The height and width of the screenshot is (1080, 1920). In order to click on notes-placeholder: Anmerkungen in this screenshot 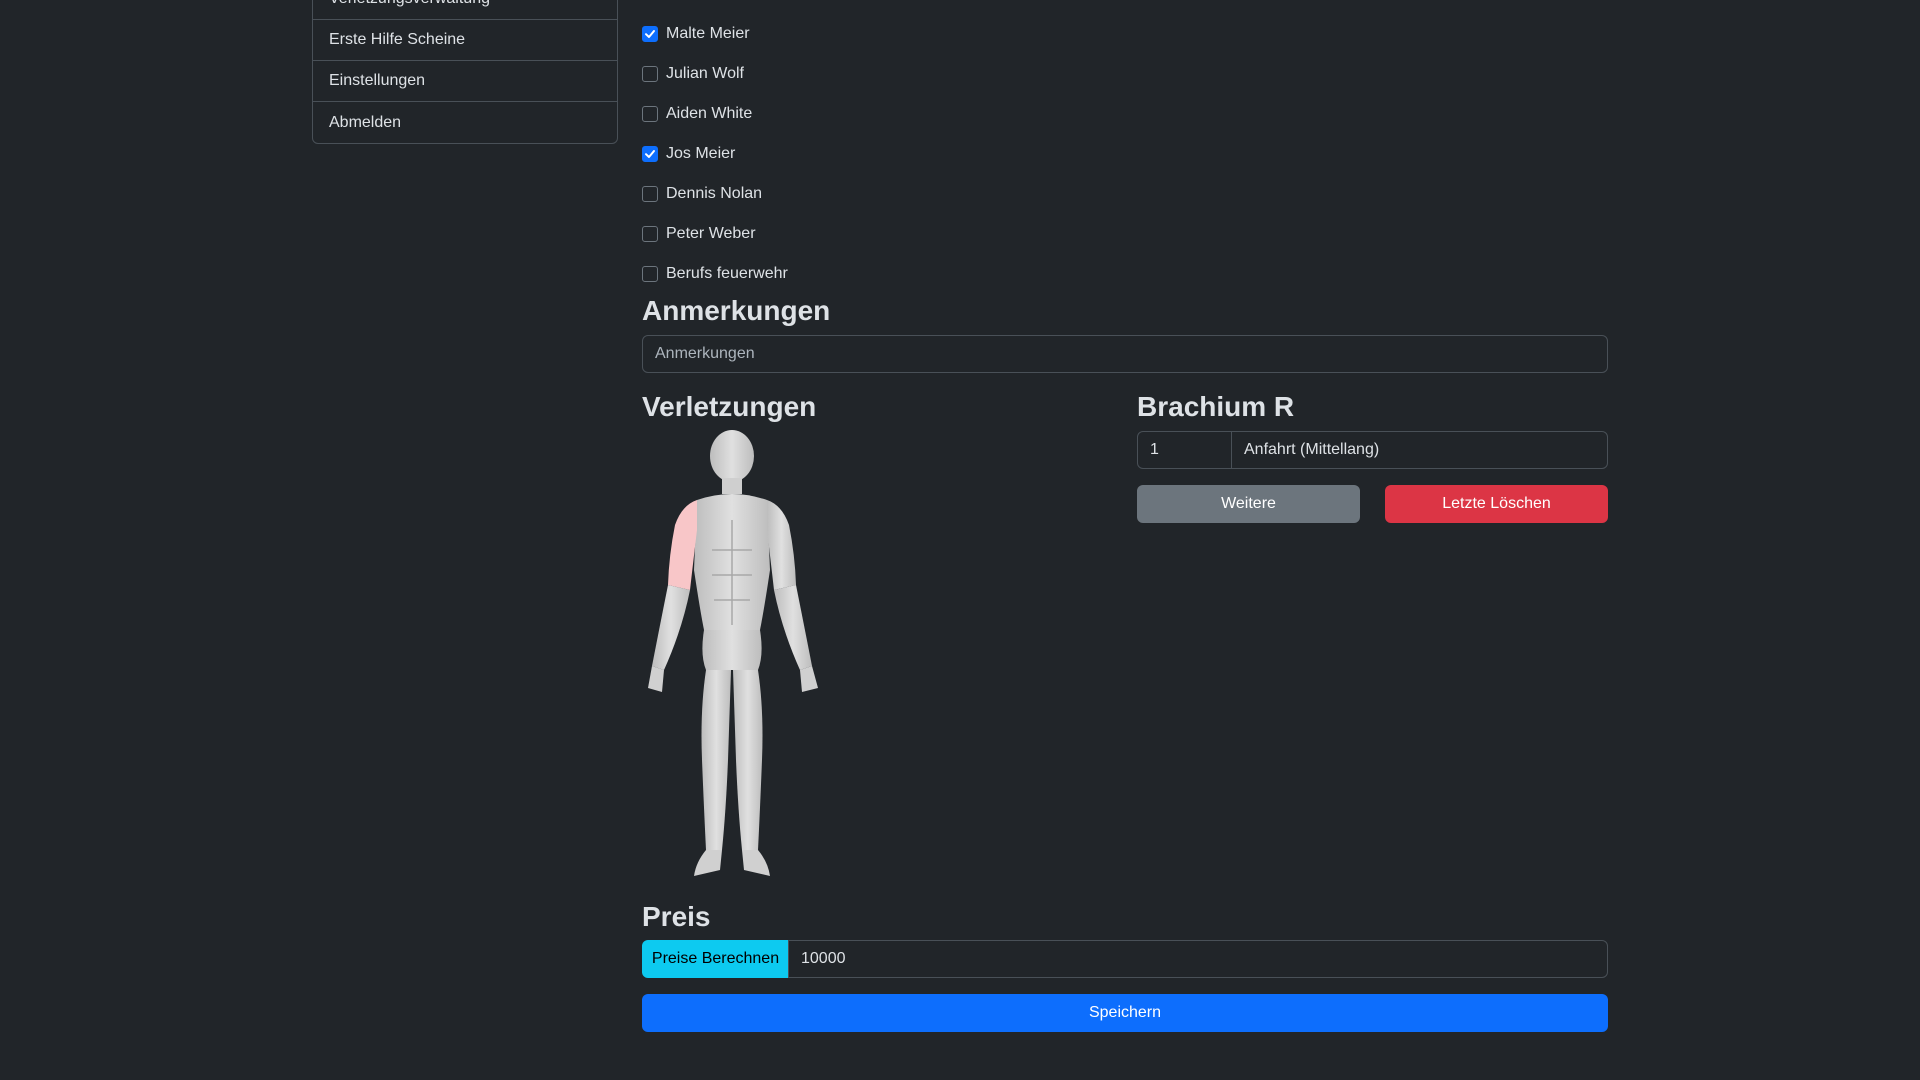, I will do `click(705, 353)`.